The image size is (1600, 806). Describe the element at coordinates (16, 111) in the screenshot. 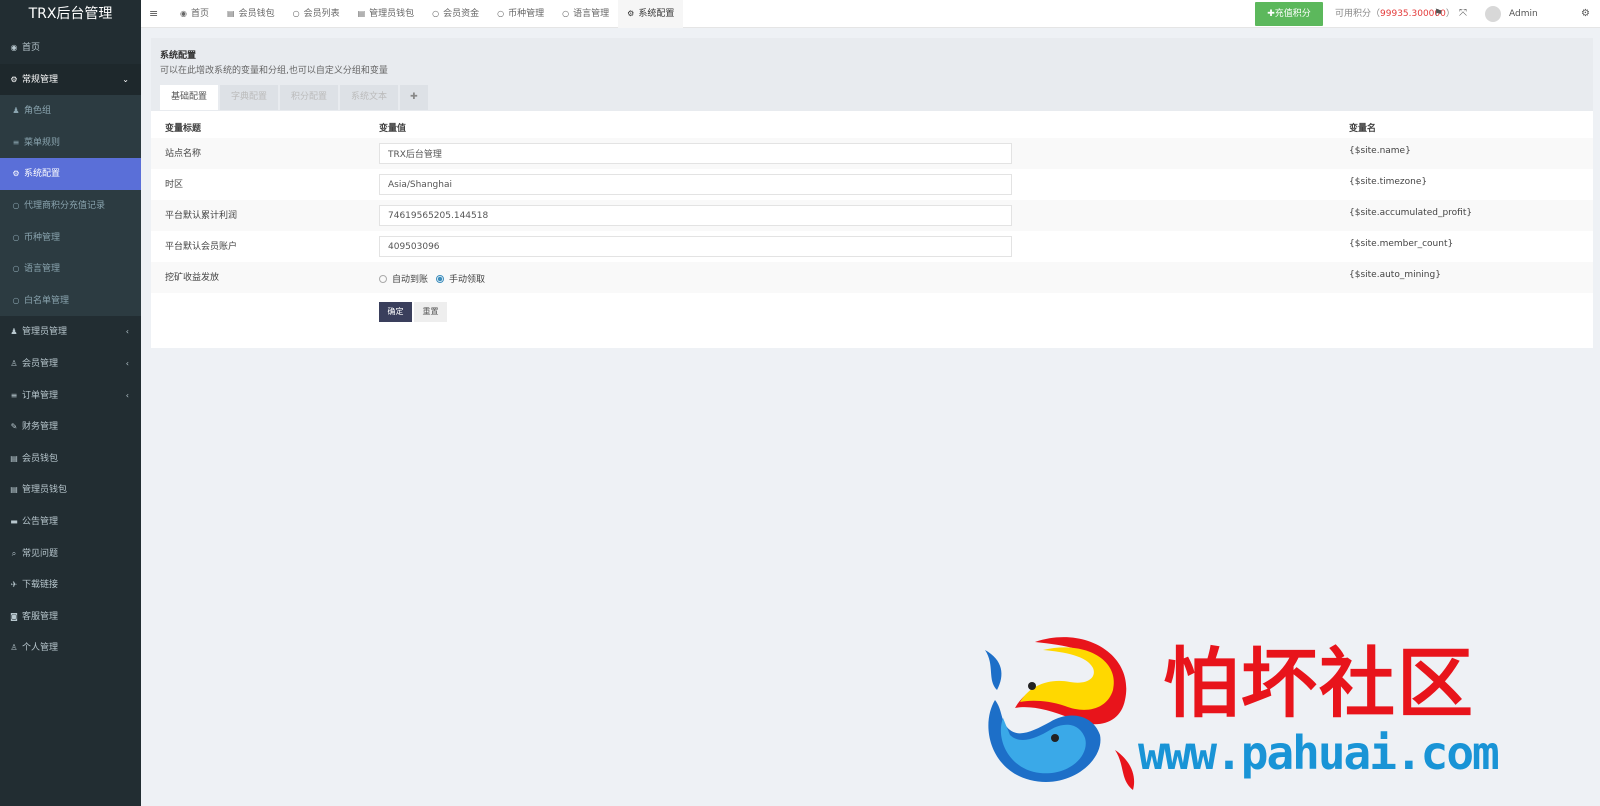

I see `group-icon: ♟` at that location.